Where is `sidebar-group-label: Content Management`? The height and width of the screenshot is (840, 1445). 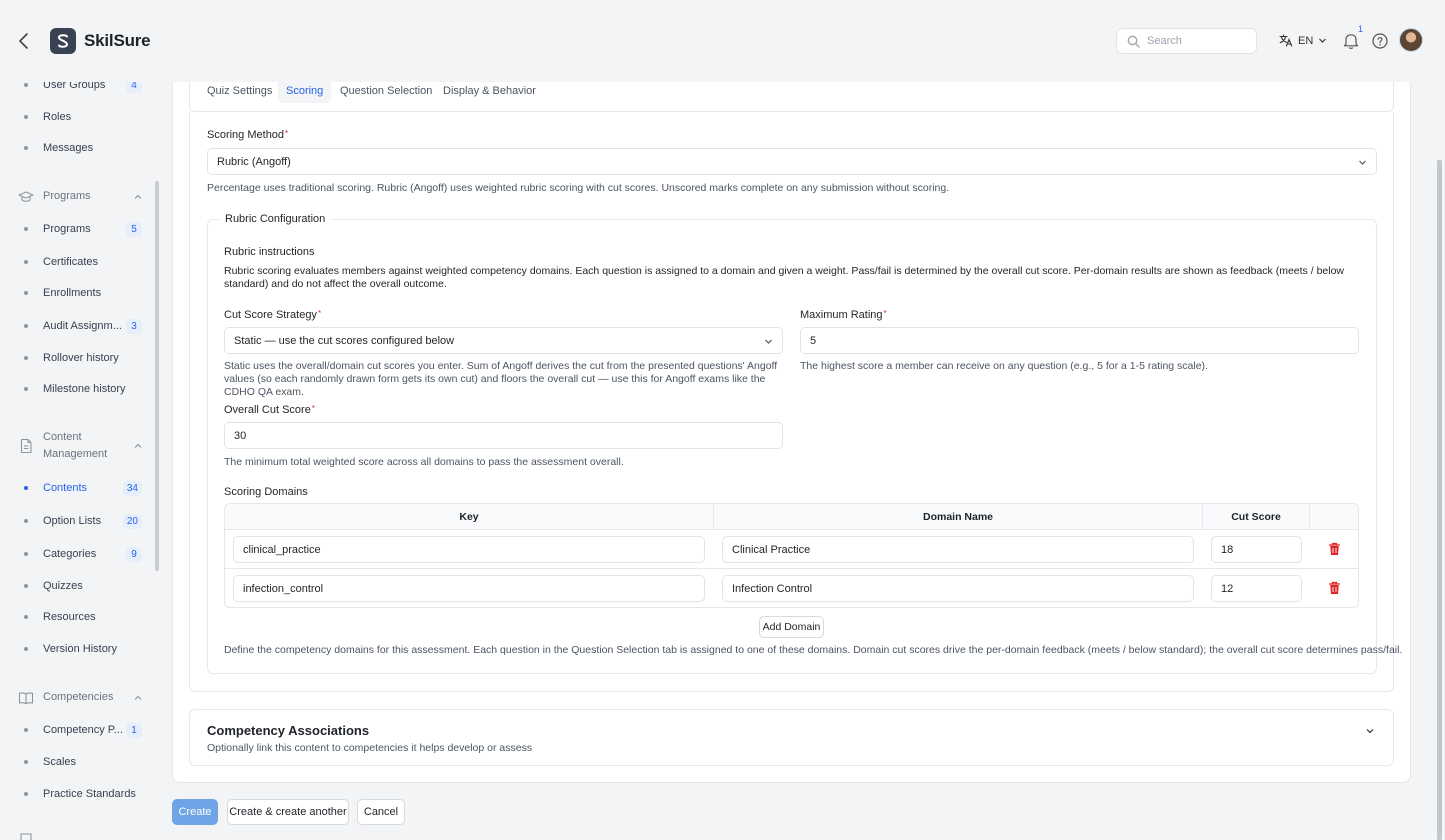
sidebar-group-label: Content Management is located at coordinates (75, 445).